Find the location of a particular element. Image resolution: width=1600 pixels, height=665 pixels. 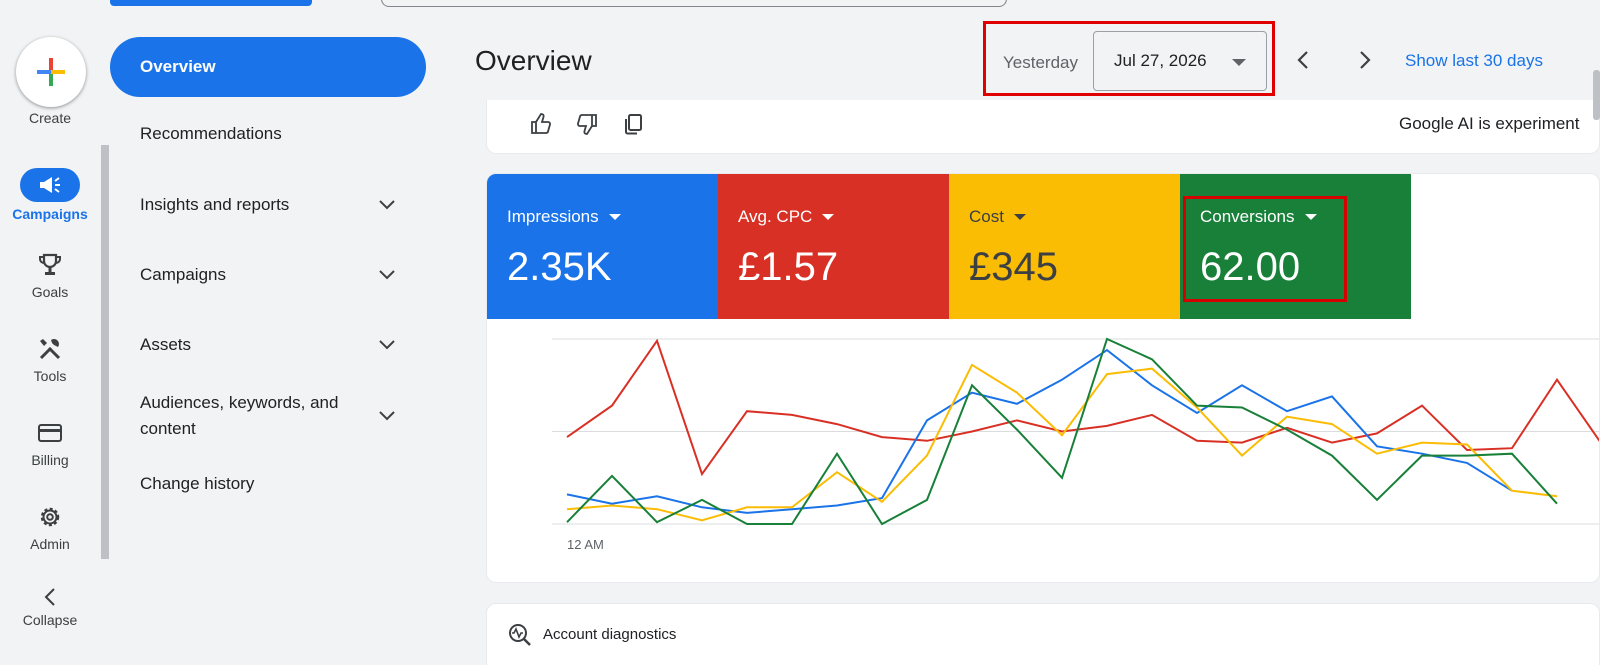

rail-item-billing: Billing is located at coordinates (50, 443).